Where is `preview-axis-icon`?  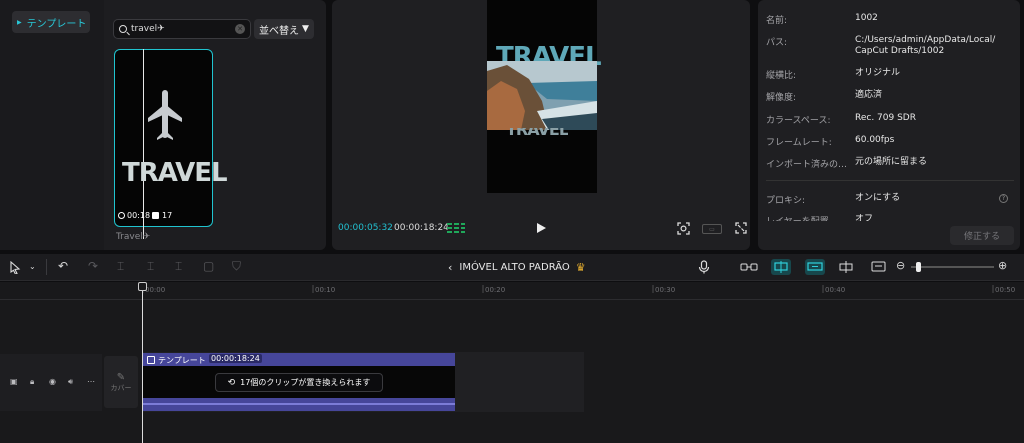 preview-axis-icon is located at coordinates (846, 267).